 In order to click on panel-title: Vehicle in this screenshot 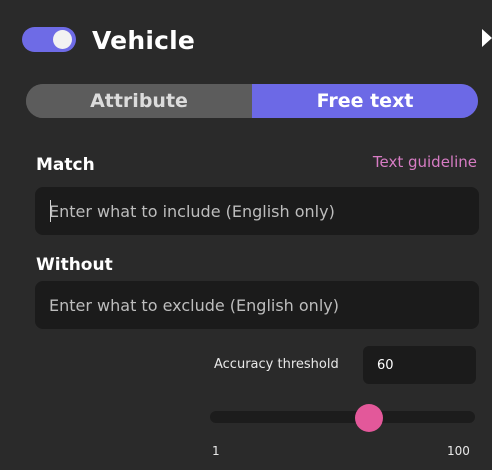, I will do `click(144, 40)`.